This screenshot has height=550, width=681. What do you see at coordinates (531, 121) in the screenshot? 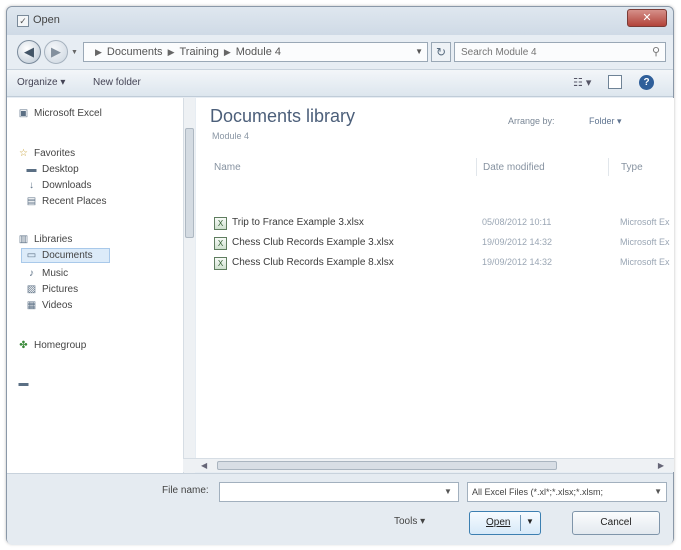
I see `arrange-by-label: Arrange by:` at bounding box center [531, 121].